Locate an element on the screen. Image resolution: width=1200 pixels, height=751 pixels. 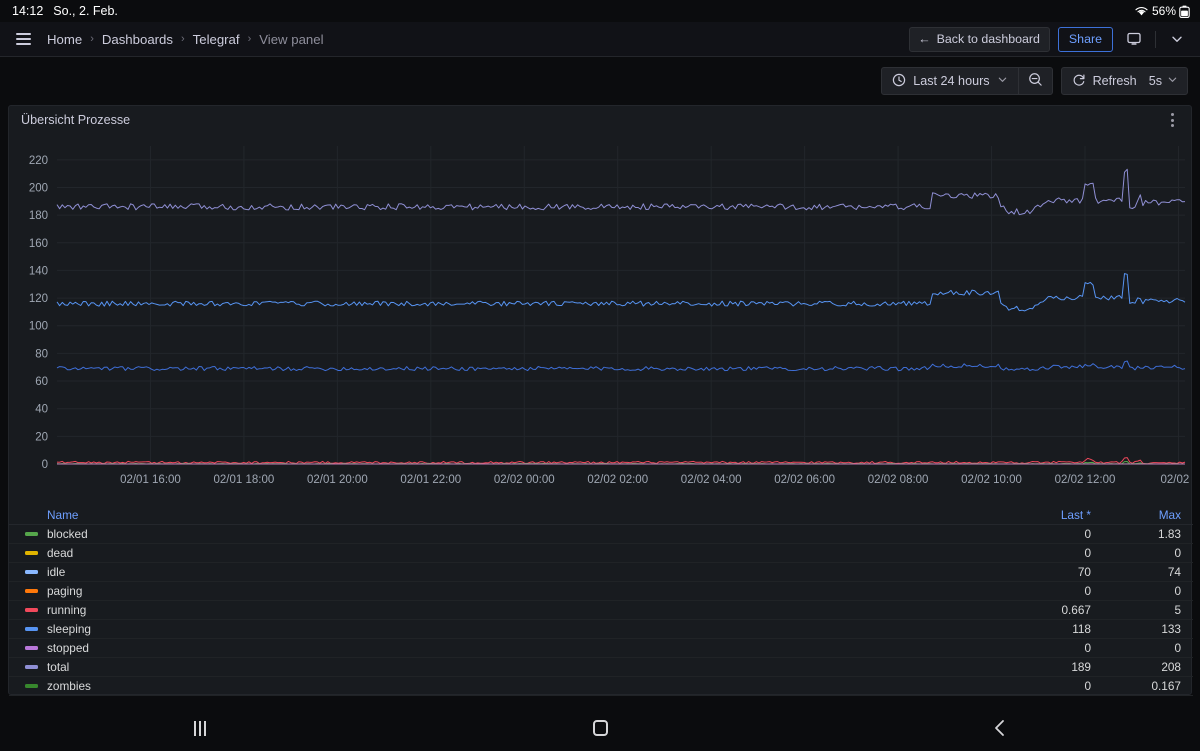
x-axis-tick-label: 02/02 04:00 is located at coordinates (711, 480).